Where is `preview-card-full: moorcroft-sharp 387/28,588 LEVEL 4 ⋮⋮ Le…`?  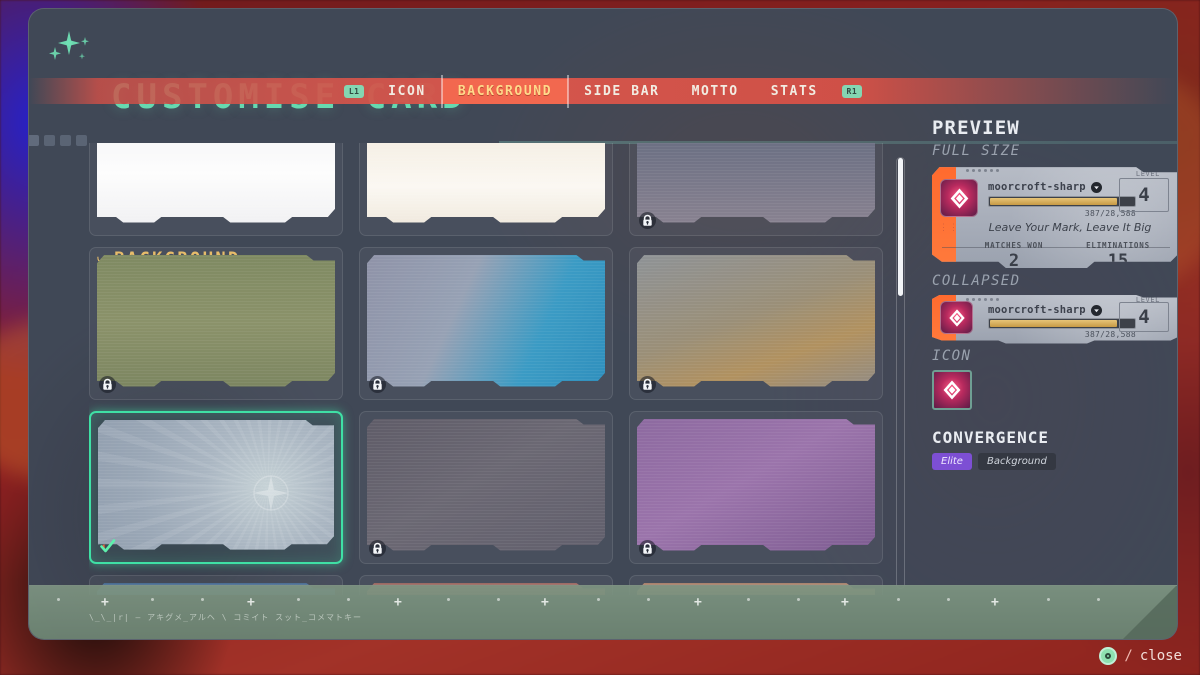 preview-card-full: moorcroft-sharp 387/28,588 LEVEL 4 ⋮⋮ Le… is located at coordinates (1054, 218).